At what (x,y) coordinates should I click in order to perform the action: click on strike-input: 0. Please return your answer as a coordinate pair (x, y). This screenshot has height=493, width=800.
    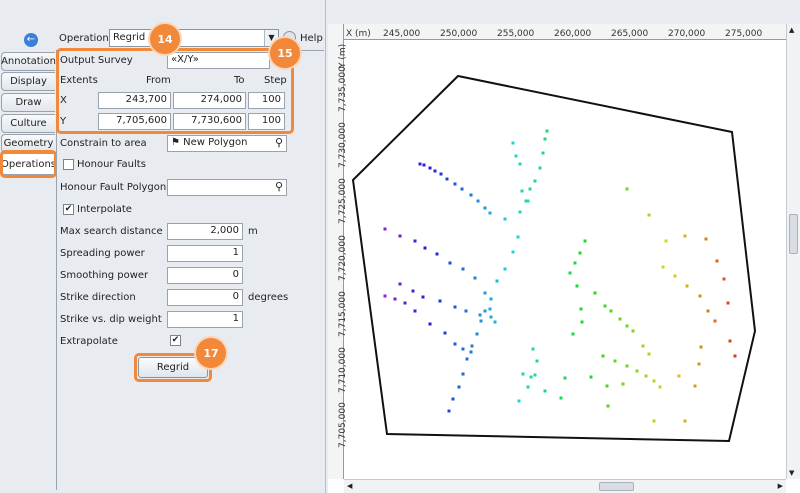
    Looking at the image, I should click on (205, 297).